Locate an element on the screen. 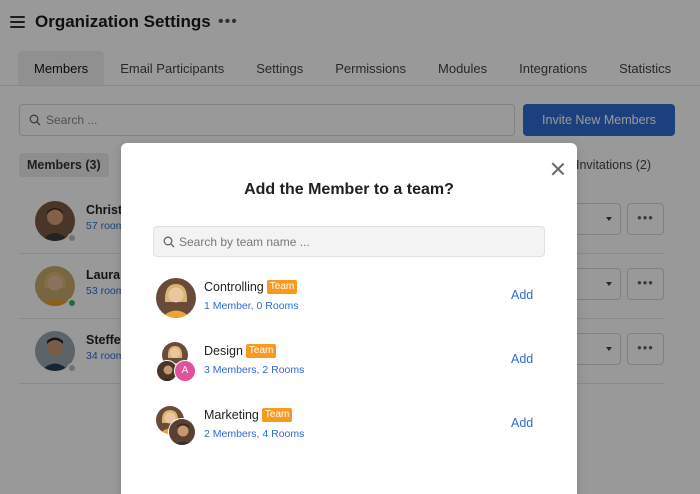 The width and height of the screenshot is (700, 494). team-avatar: A is located at coordinates (176, 362).